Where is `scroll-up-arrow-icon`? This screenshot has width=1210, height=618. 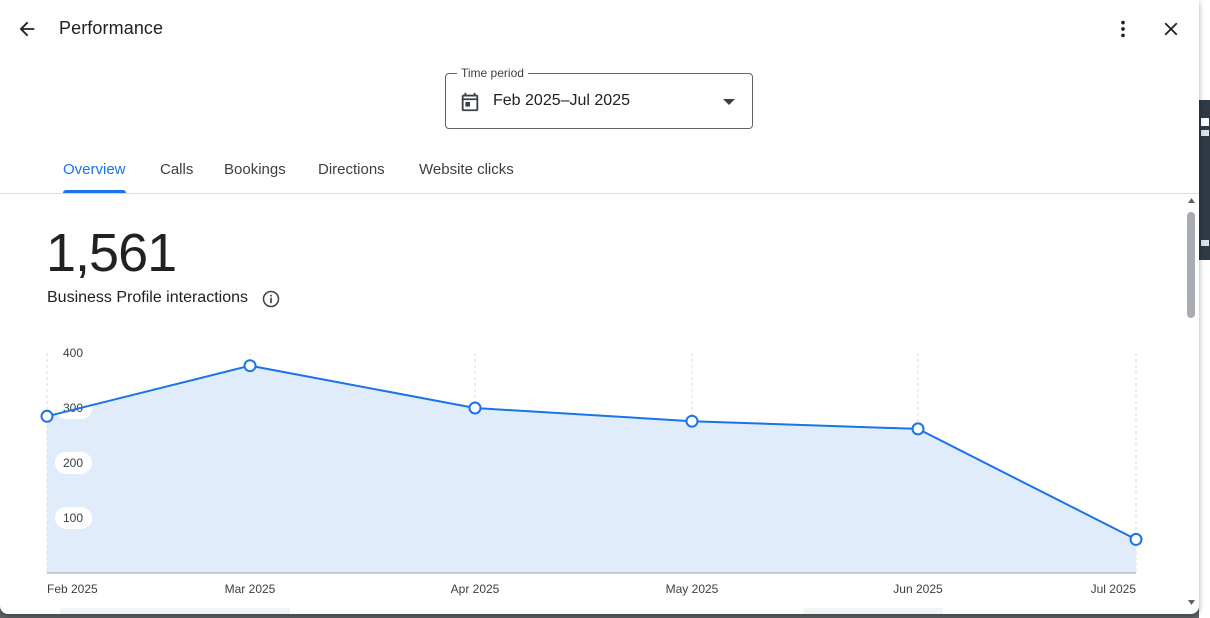
scroll-up-arrow-icon is located at coordinates (1191, 200).